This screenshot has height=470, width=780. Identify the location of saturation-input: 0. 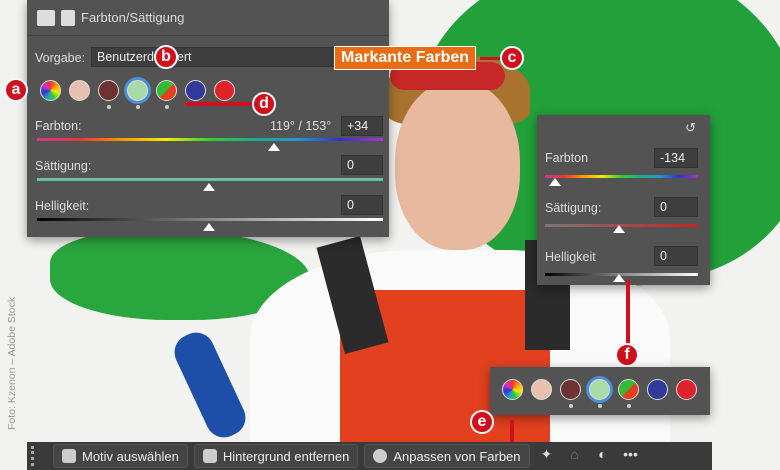
(362, 165).